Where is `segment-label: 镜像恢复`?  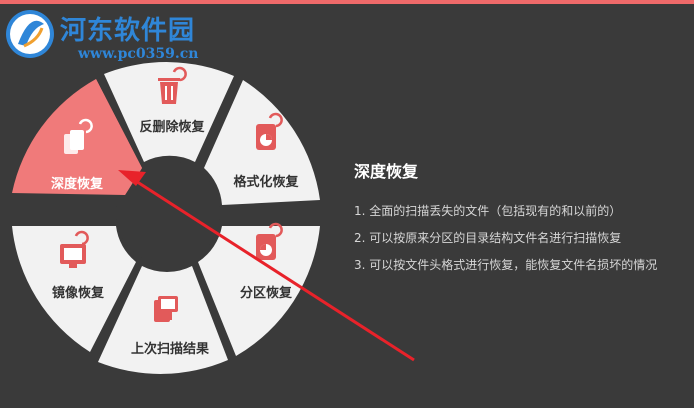 segment-label: 镜像恢复 is located at coordinates (78, 293).